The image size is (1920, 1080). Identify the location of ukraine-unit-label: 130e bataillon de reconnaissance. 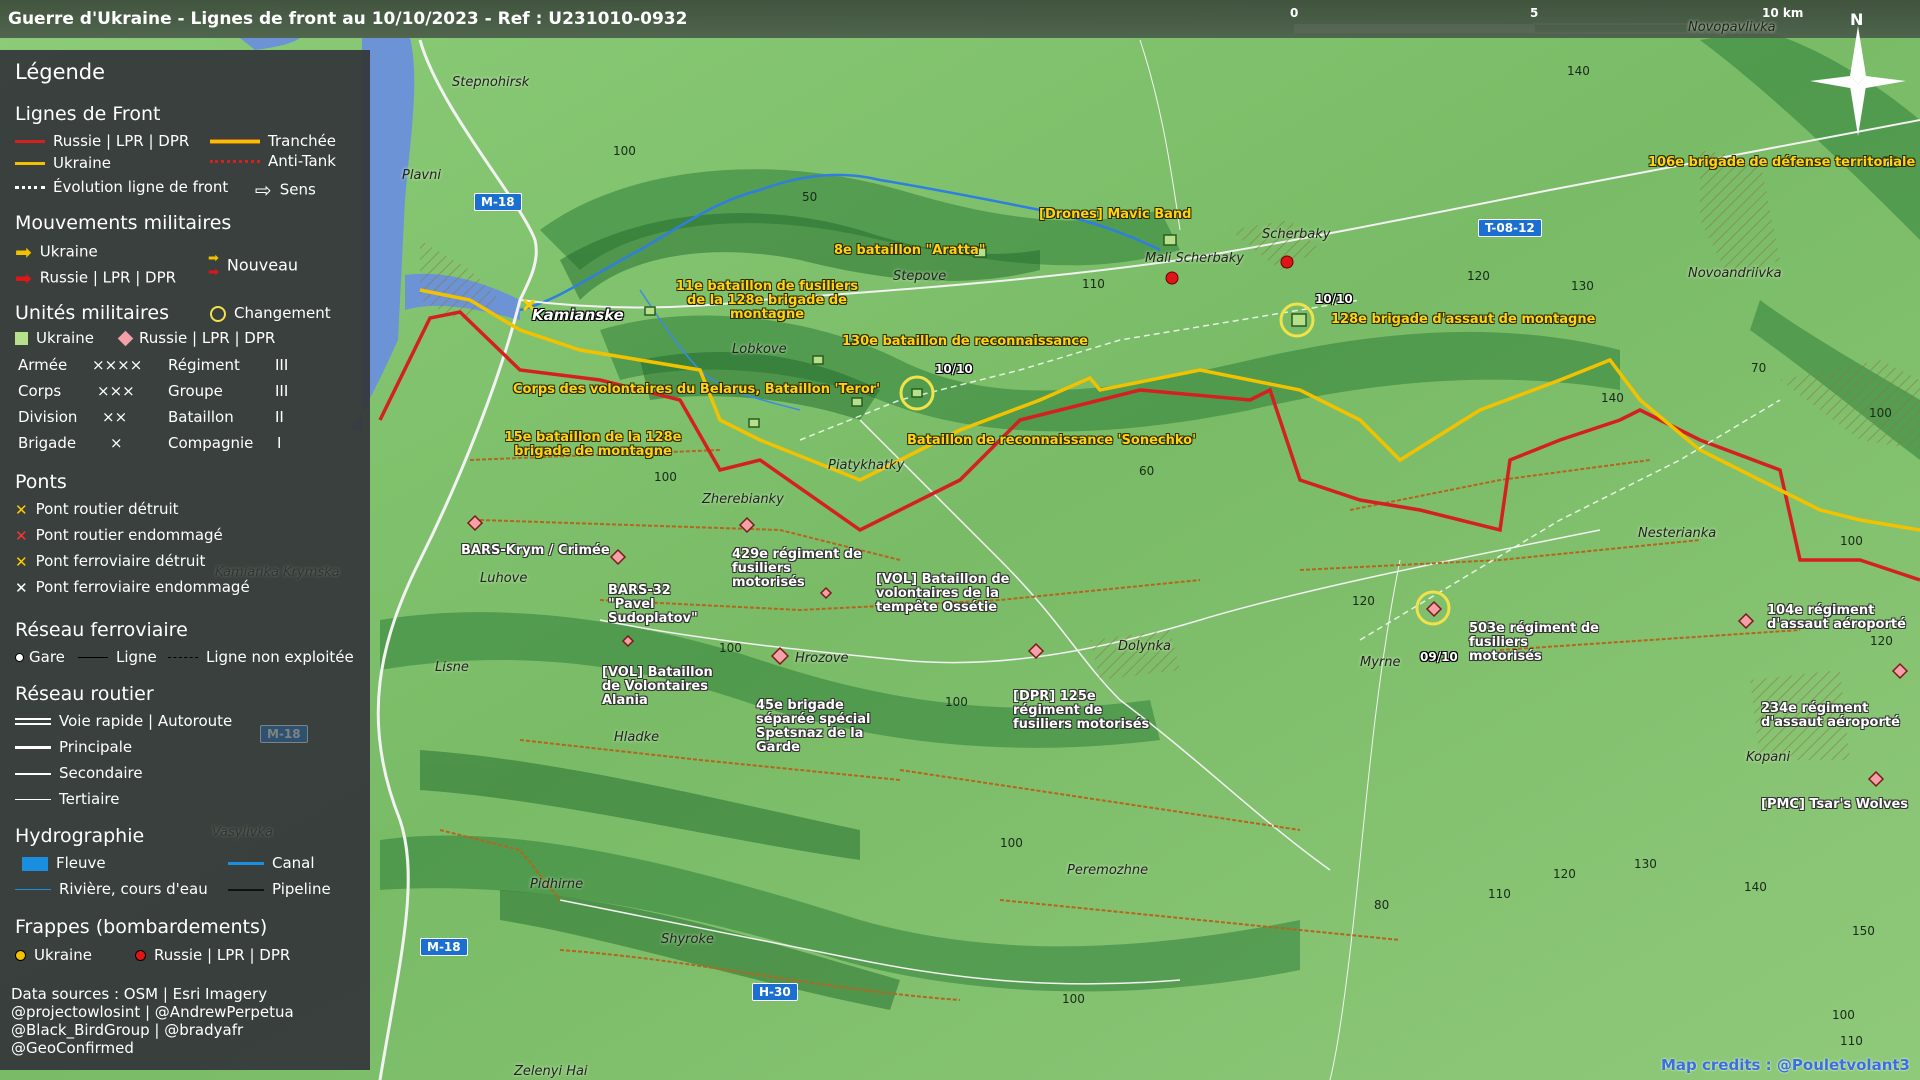
(965, 342).